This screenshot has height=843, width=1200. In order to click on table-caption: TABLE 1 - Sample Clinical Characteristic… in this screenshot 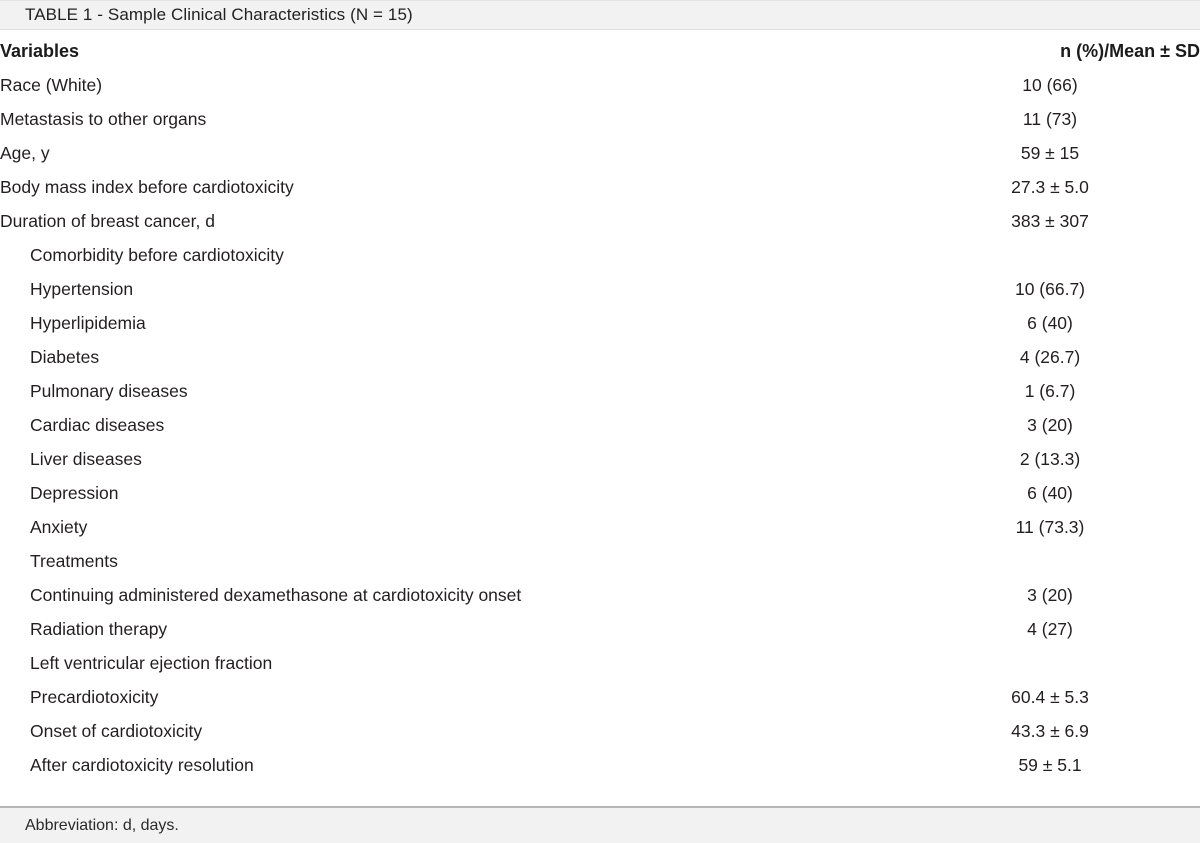, I will do `click(600, 15)`.